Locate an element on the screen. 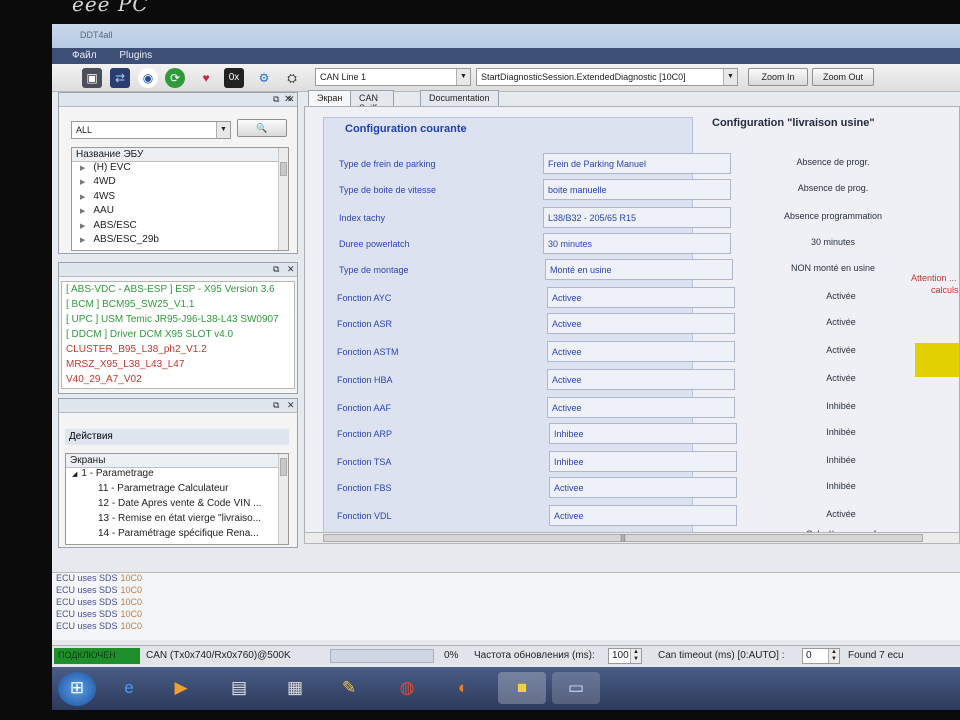 Image resolution: width=960 pixels, height=720 pixels. ecu-filter-value: ALL is located at coordinates (84, 130).